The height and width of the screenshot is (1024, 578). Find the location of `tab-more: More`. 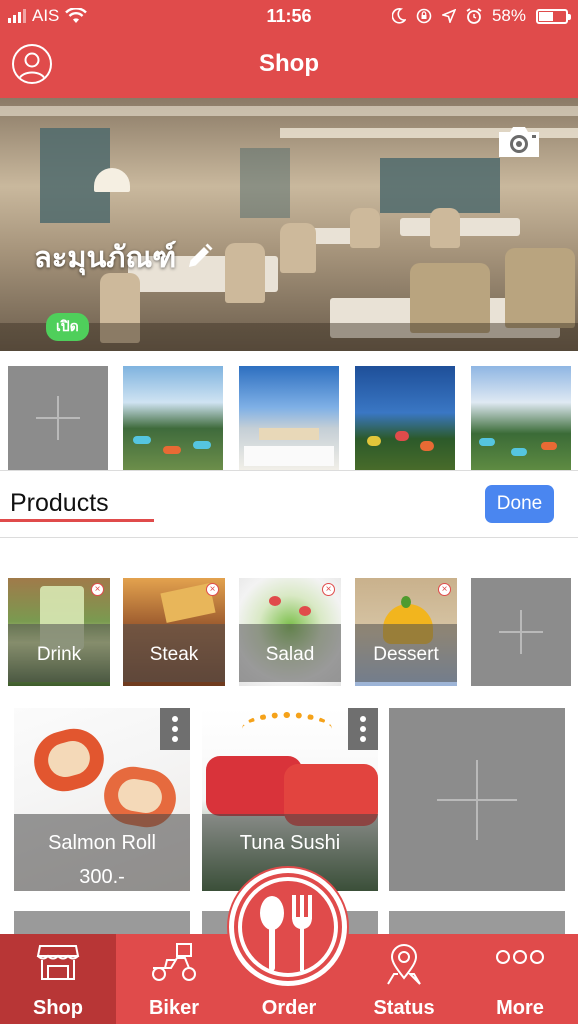

tab-more: More is located at coordinates (520, 979).